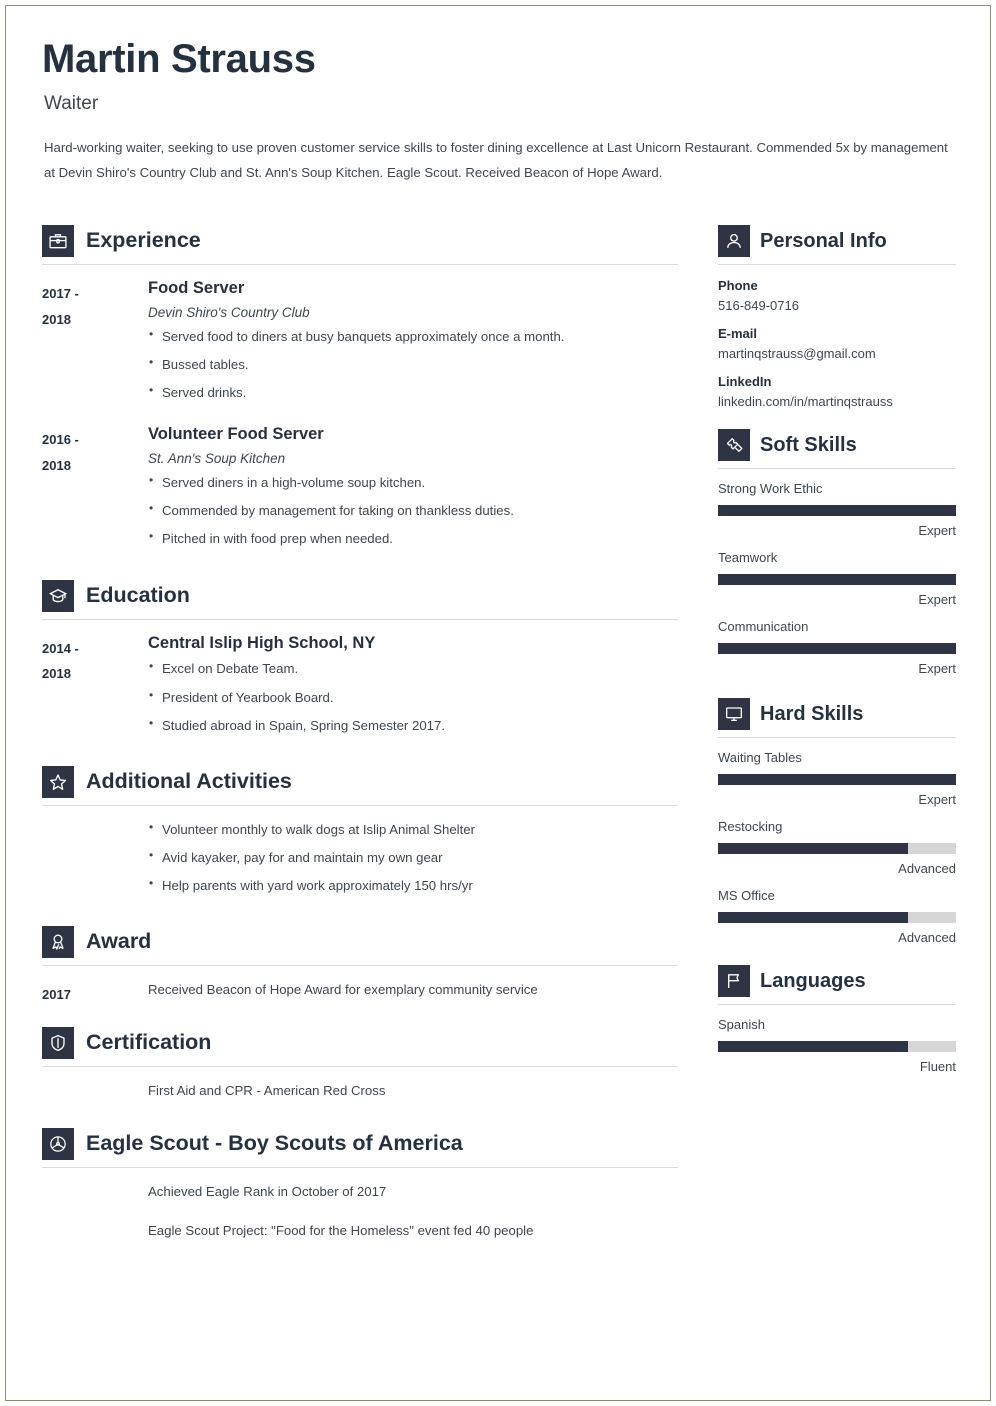  I want to click on graduation-cap-icon, so click(58, 595).